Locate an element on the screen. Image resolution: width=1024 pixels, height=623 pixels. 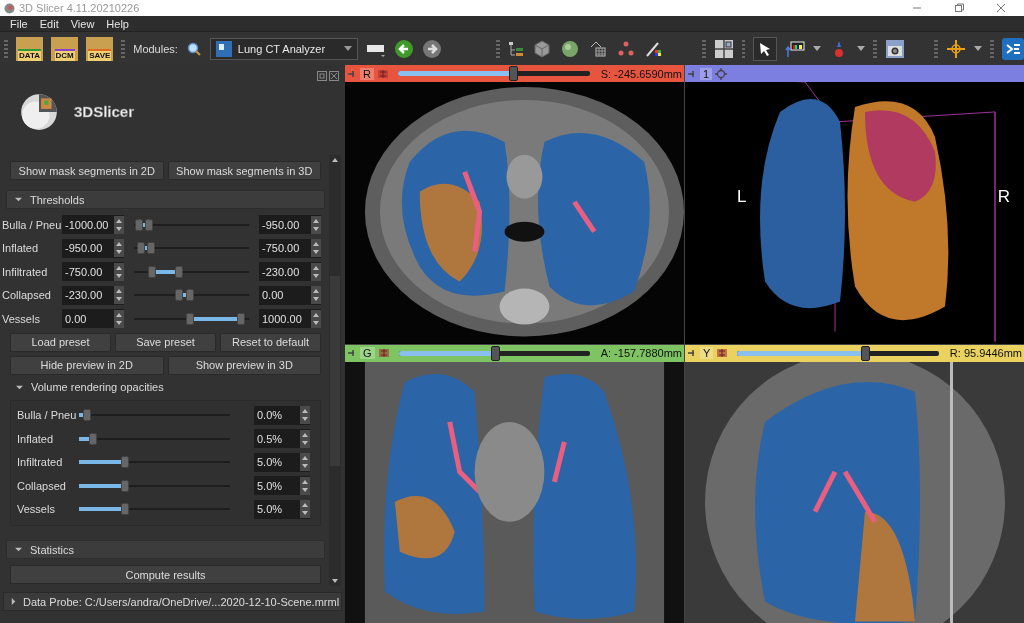
preview-button: Show preview in 3D is located at coordinates (244, 365).